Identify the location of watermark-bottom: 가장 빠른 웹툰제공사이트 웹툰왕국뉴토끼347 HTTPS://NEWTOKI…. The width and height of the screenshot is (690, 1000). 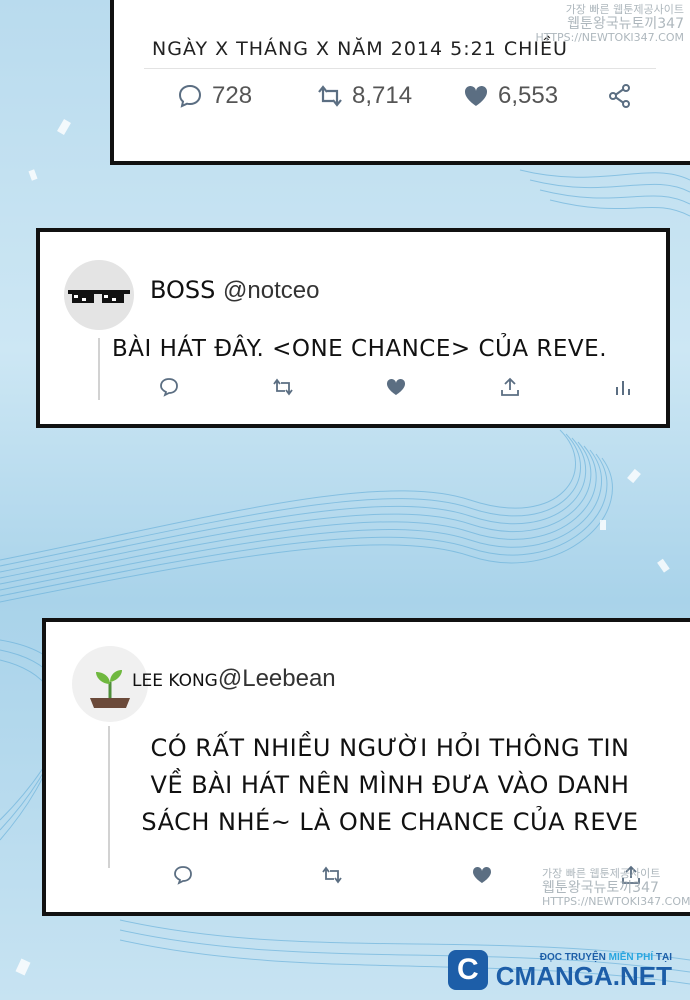
(616, 888).